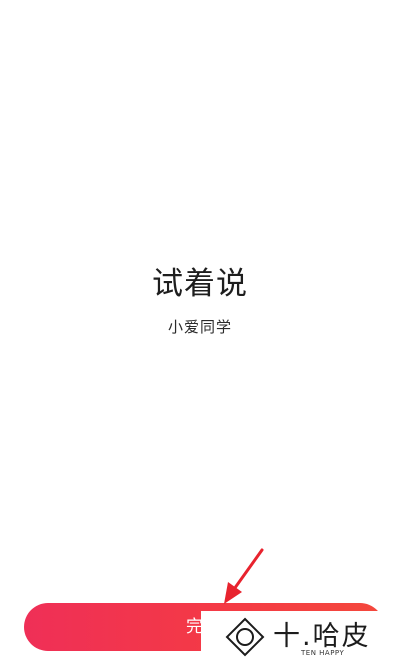 This screenshot has height=662, width=400. I want to click on diamond-circle-logo-icon, so click(245, 637).